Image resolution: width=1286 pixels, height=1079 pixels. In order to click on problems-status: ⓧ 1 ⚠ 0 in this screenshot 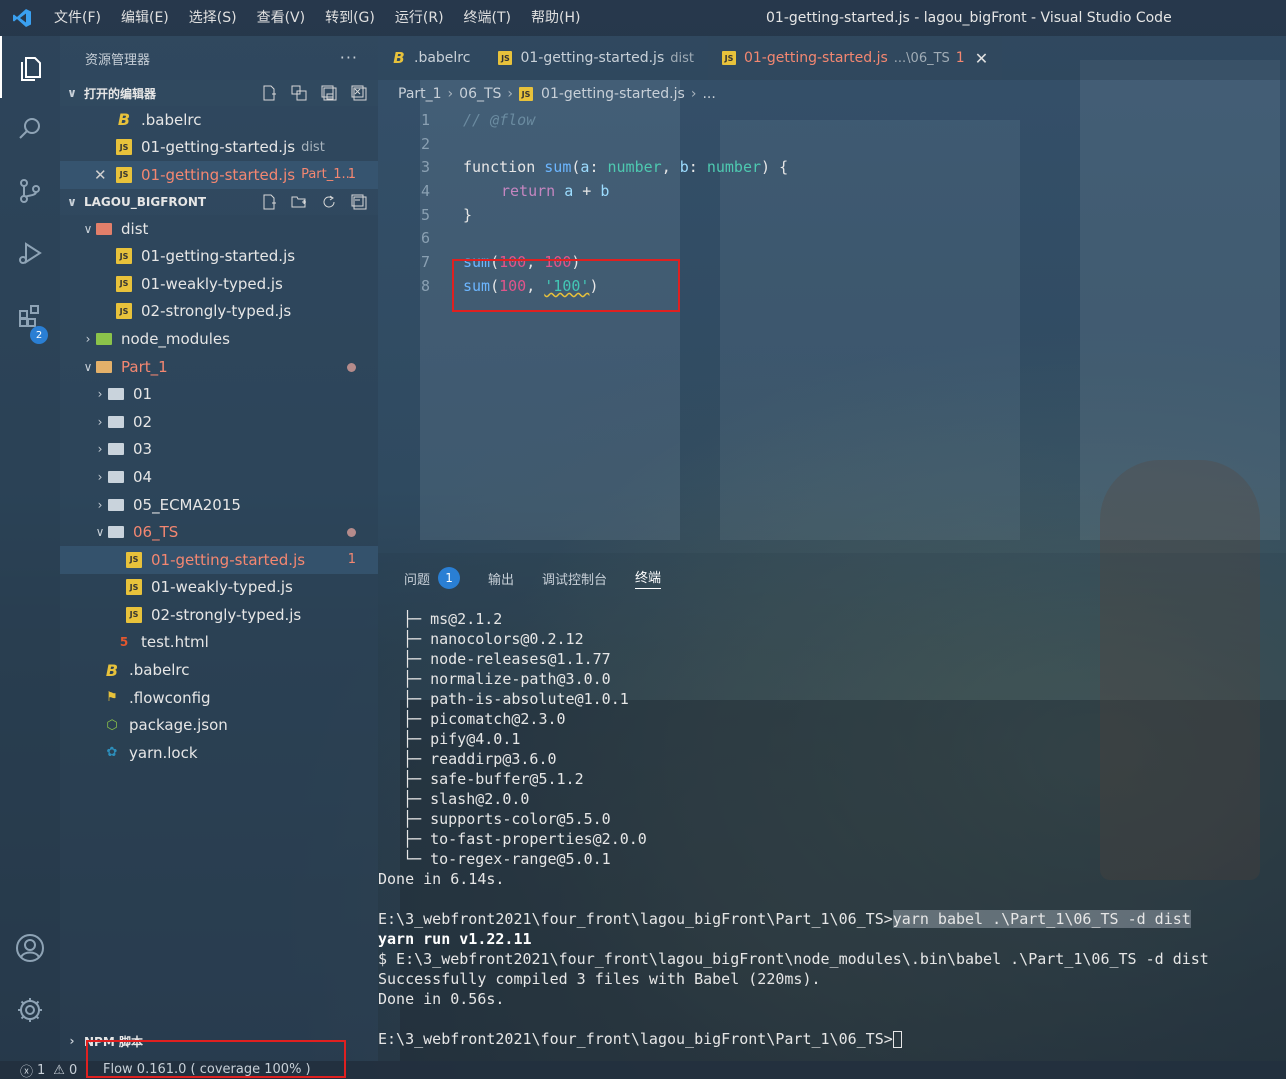, I will do `click(48, 1070)`.